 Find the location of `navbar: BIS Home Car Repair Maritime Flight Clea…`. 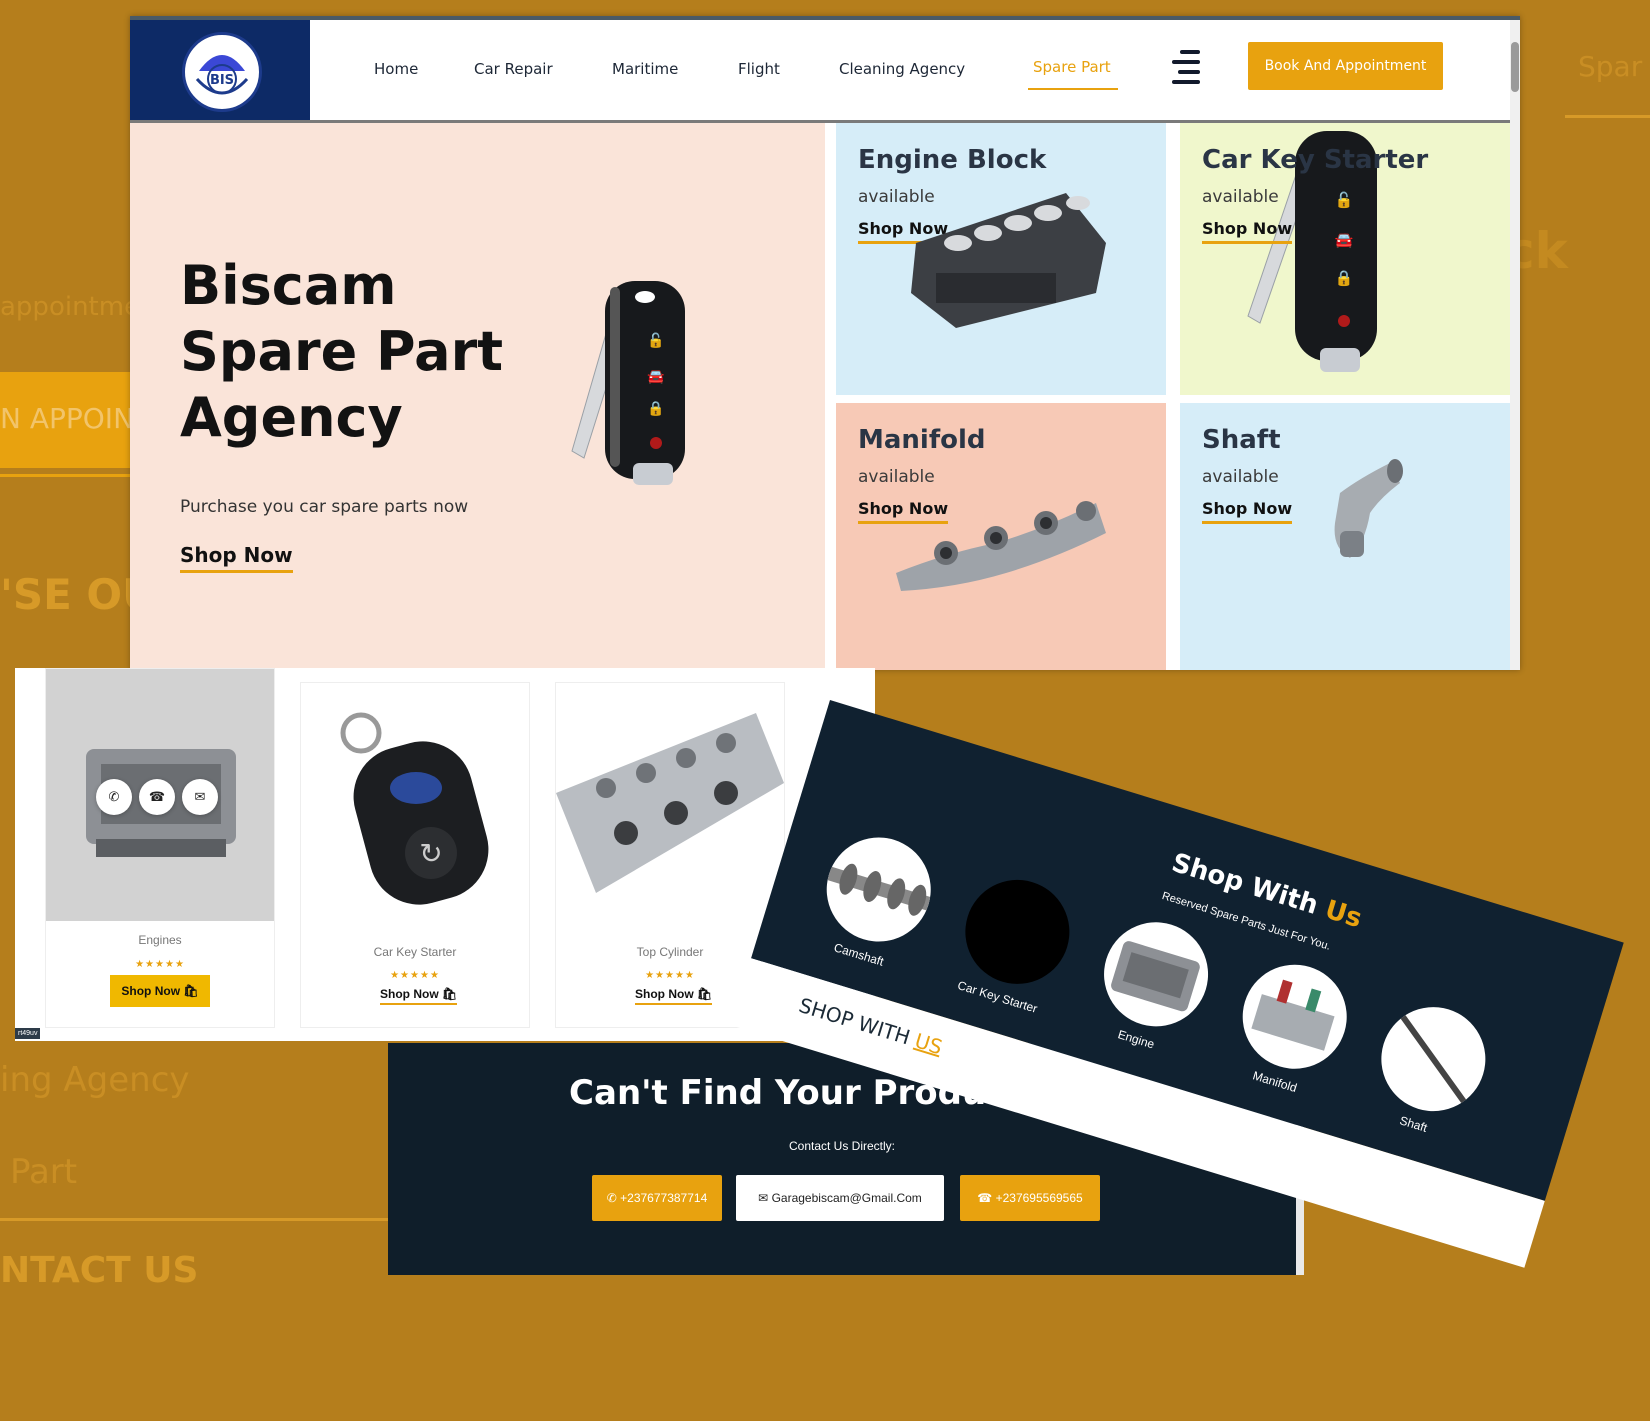

navbar: BIS Home Car Repair Maritime Flight Clea… is located at coordinates (820, 71).